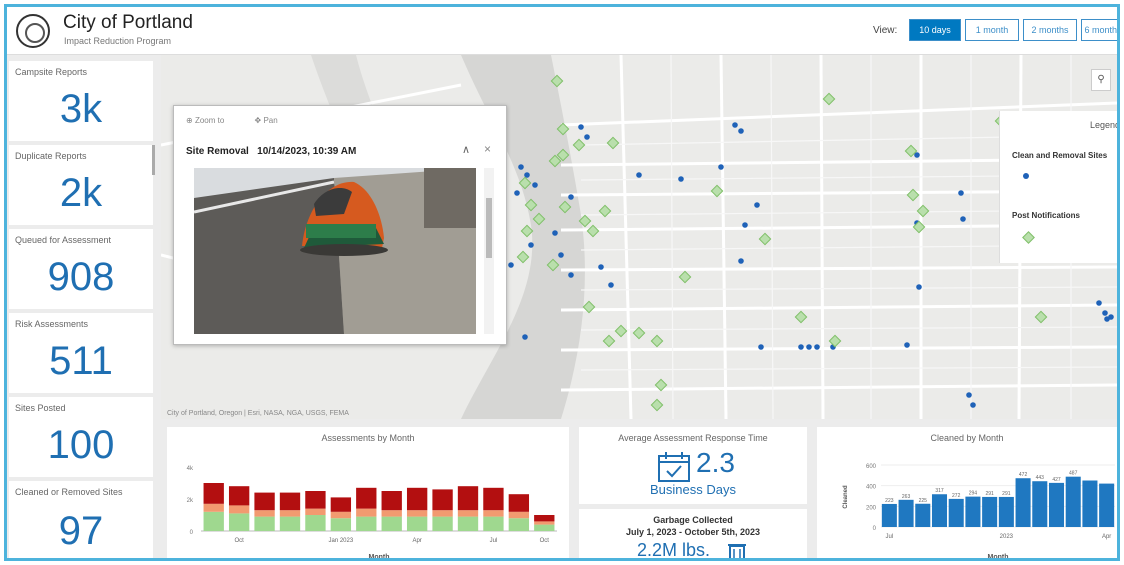 This screenshot has width=1124, height=565. What do you see at coordinates (1056, 480) in the screenshot?
I see `bar-data-label: 427` at bounding box center [1056, 480].